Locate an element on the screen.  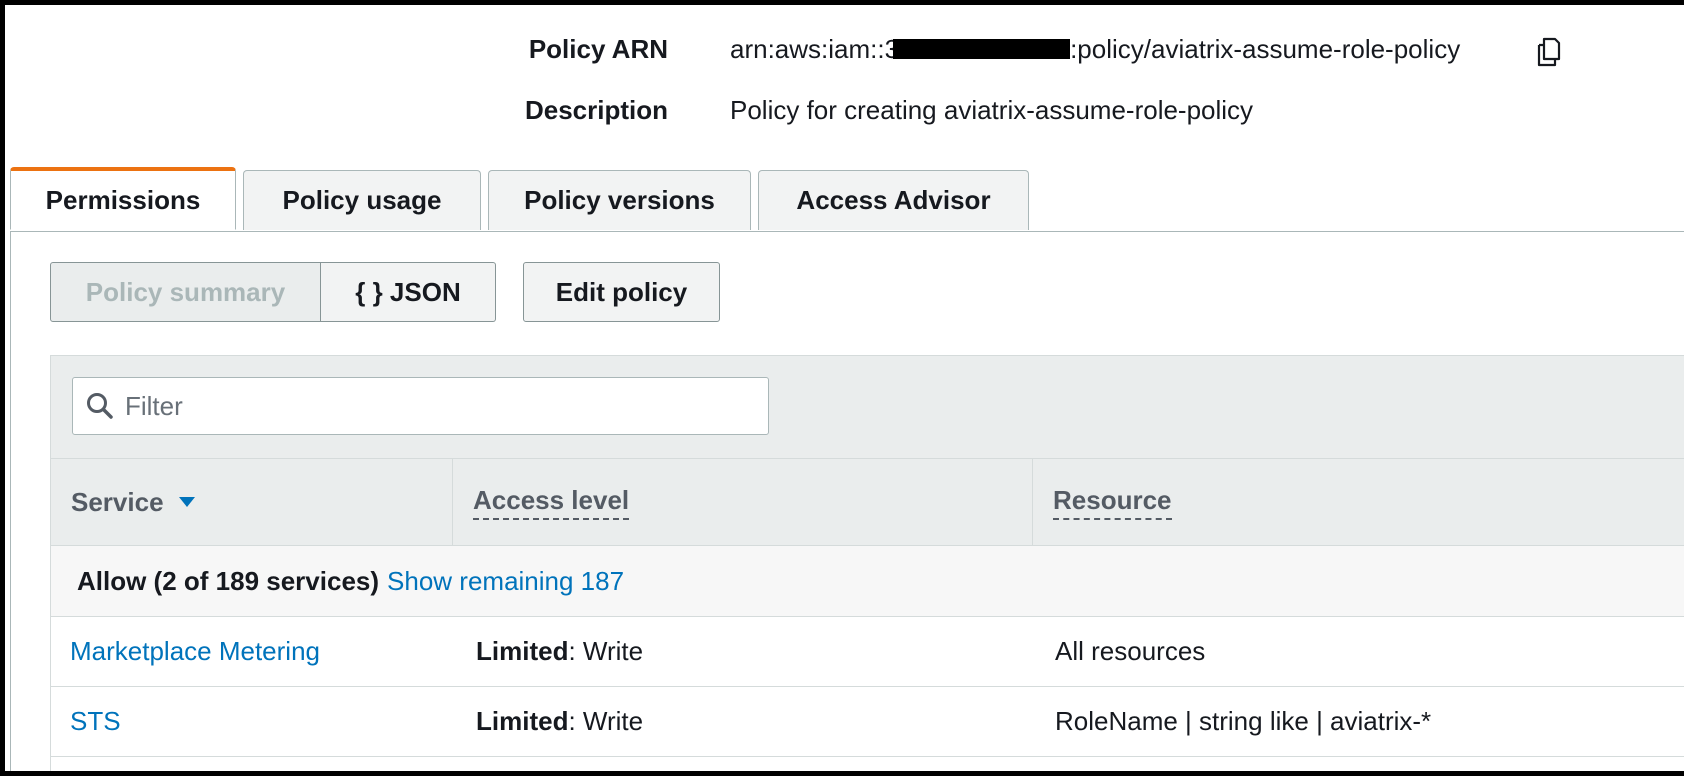
table-header: Service Access level Resource is located at coordinates (867, 502).